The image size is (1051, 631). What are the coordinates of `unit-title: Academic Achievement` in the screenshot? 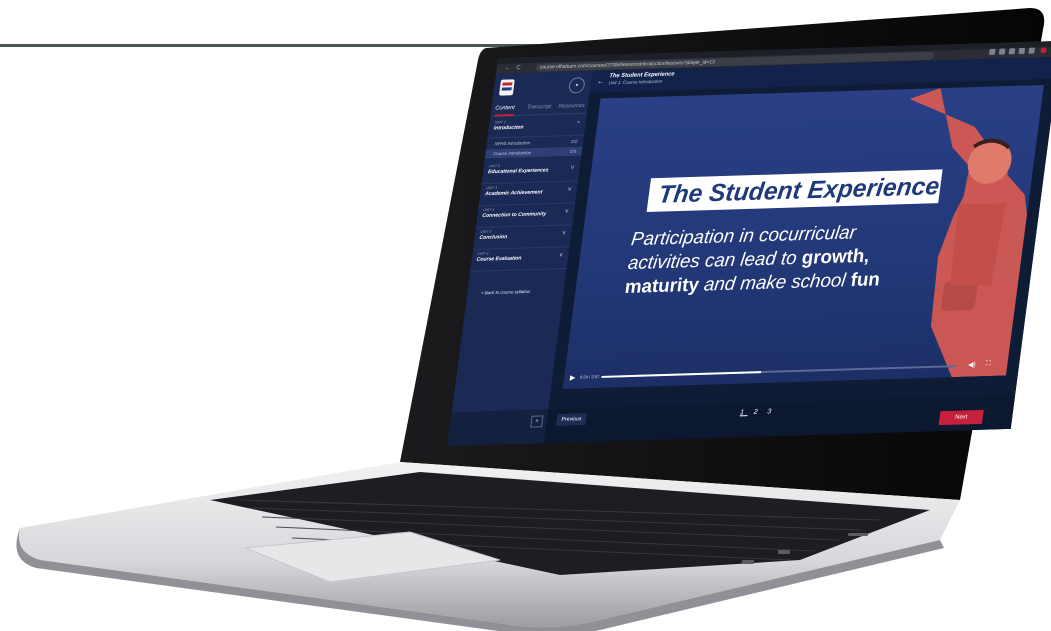 It's located at (513, 193).